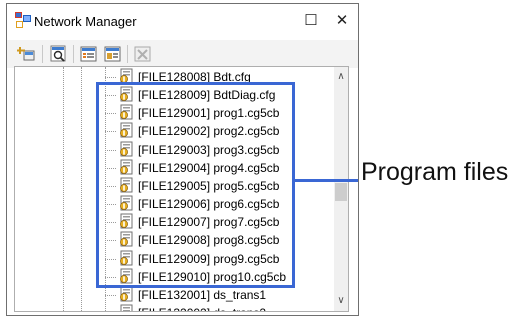 This screenshot has width=522, height=321. Describe the element at coordinates (341, 301) in the screenshot. I see `scroll-down-button: ∨` at that location.